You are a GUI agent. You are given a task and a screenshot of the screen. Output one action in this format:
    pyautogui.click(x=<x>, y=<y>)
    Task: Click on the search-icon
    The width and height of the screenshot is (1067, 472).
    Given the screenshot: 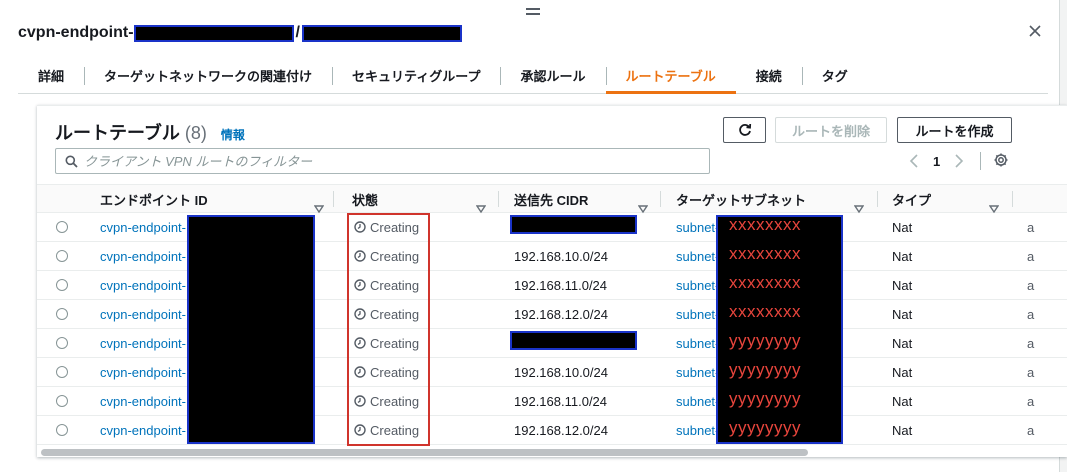 What is the action you would take?
    pyautogui.click(x=71, y=161)
    